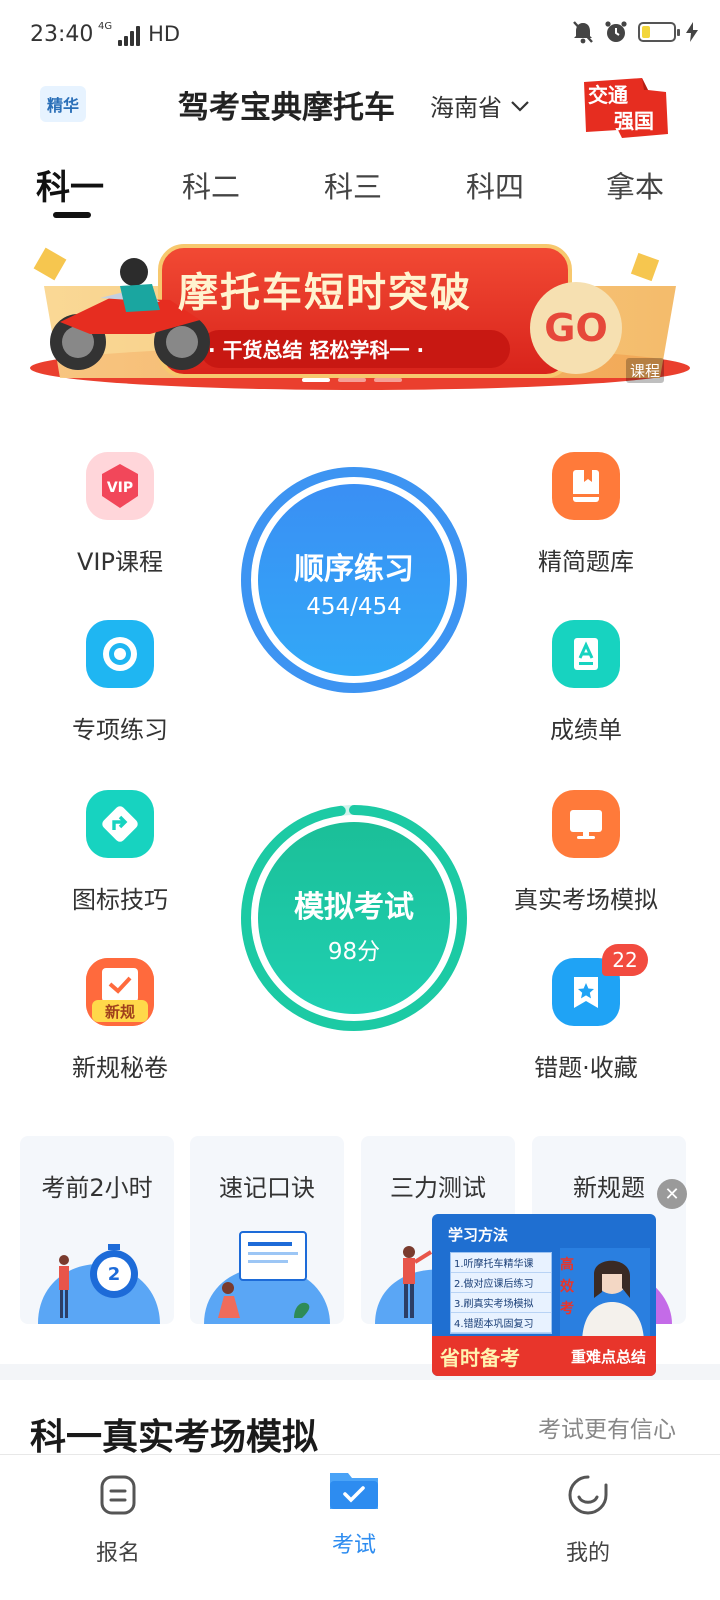 This screenshot has height=1600, width=720. Describe the element at coordinates (588, 1520) in the screenshot. I see `nav-profile: 我的` at that location.